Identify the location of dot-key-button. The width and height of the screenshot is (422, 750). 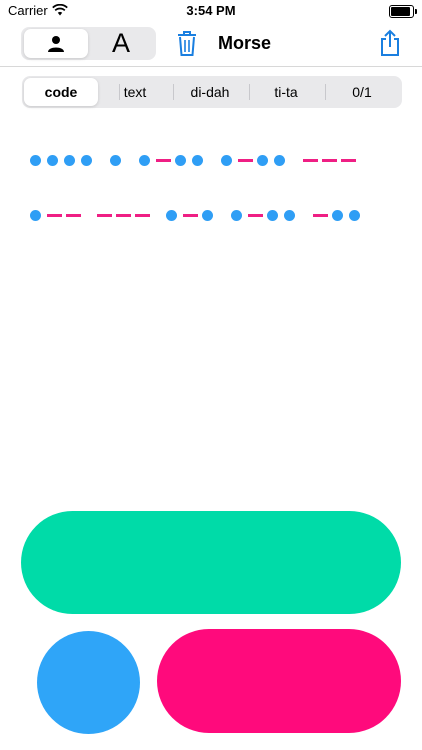
(88, 682).